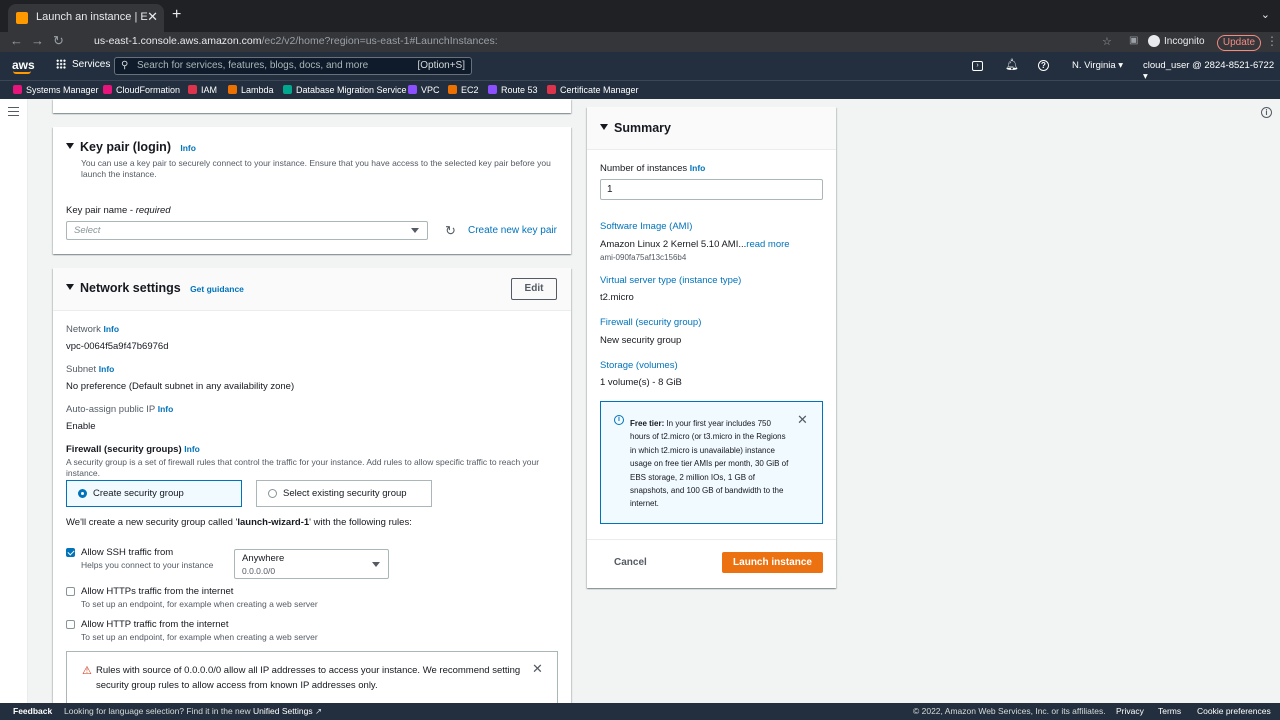  I want to click on favorite-lambda: Lambda, so click(251, 90).